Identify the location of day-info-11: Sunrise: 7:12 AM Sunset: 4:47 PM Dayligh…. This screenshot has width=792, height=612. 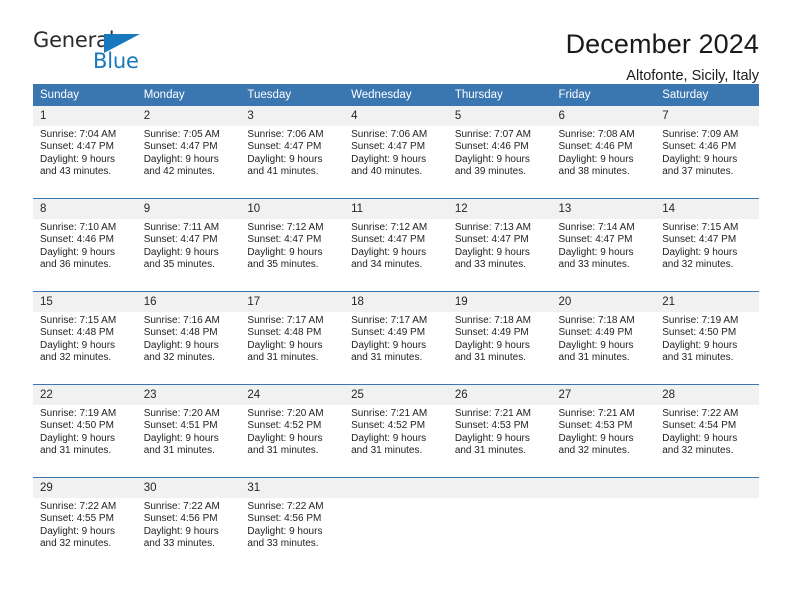
(396, 250).